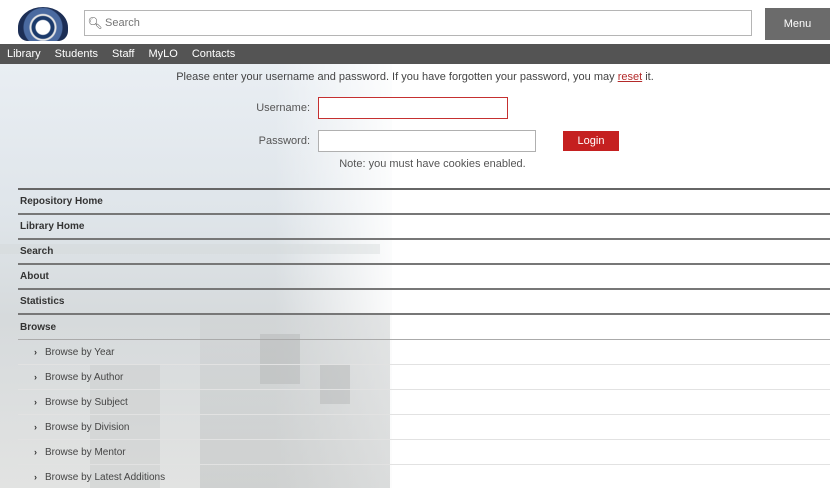 The image size is (830, 488). Describe the element at coordinates (428, 23) in the screenshot. I see `search-input` at that location.